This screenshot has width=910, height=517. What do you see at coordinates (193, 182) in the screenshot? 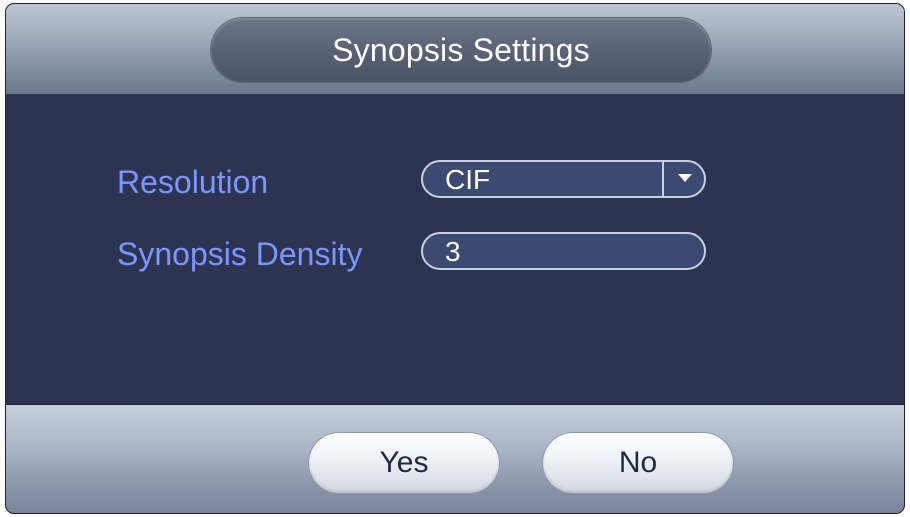
I see `resolution-label: Resolution` at bounding box center [193, 182].